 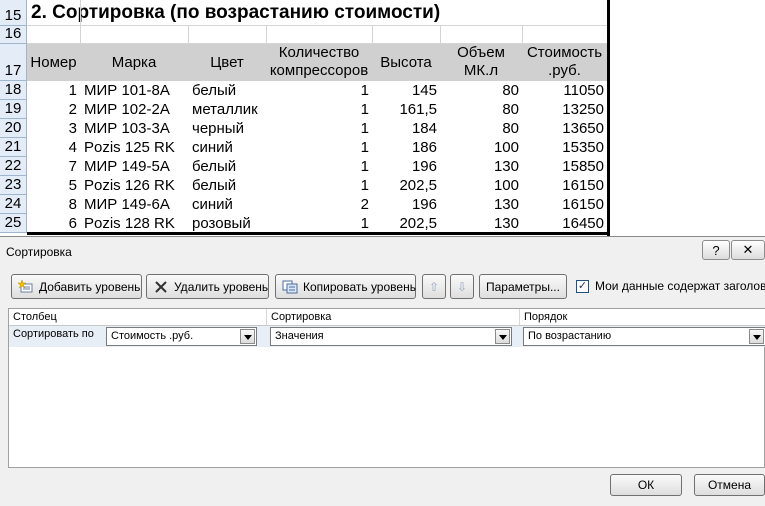 What do you see at coordinates (53, 223) in the screenshot?
I see `cell-nomer: 6` at bounding box center [53, 223].